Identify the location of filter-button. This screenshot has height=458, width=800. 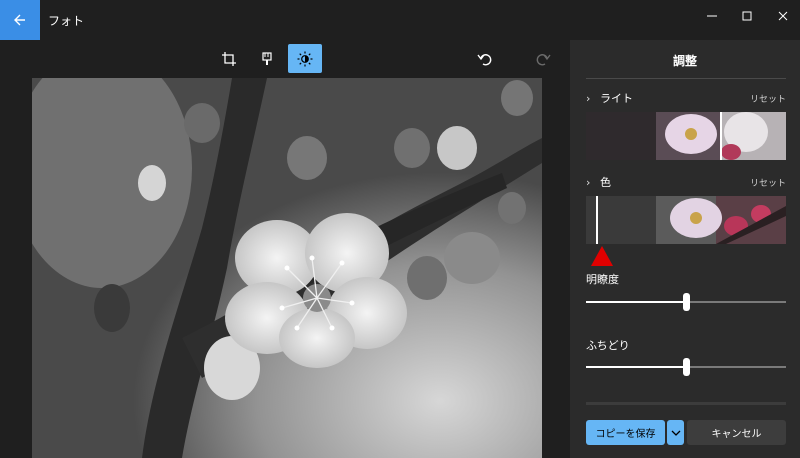
(267, 58).